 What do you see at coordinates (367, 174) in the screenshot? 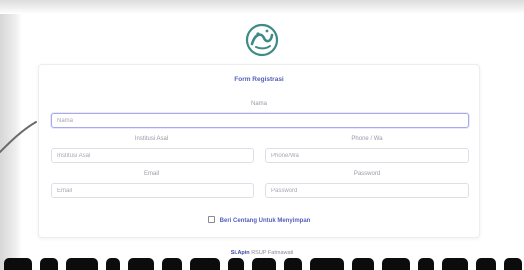
I see `password-label: Password` at bounding box center [367, 174].